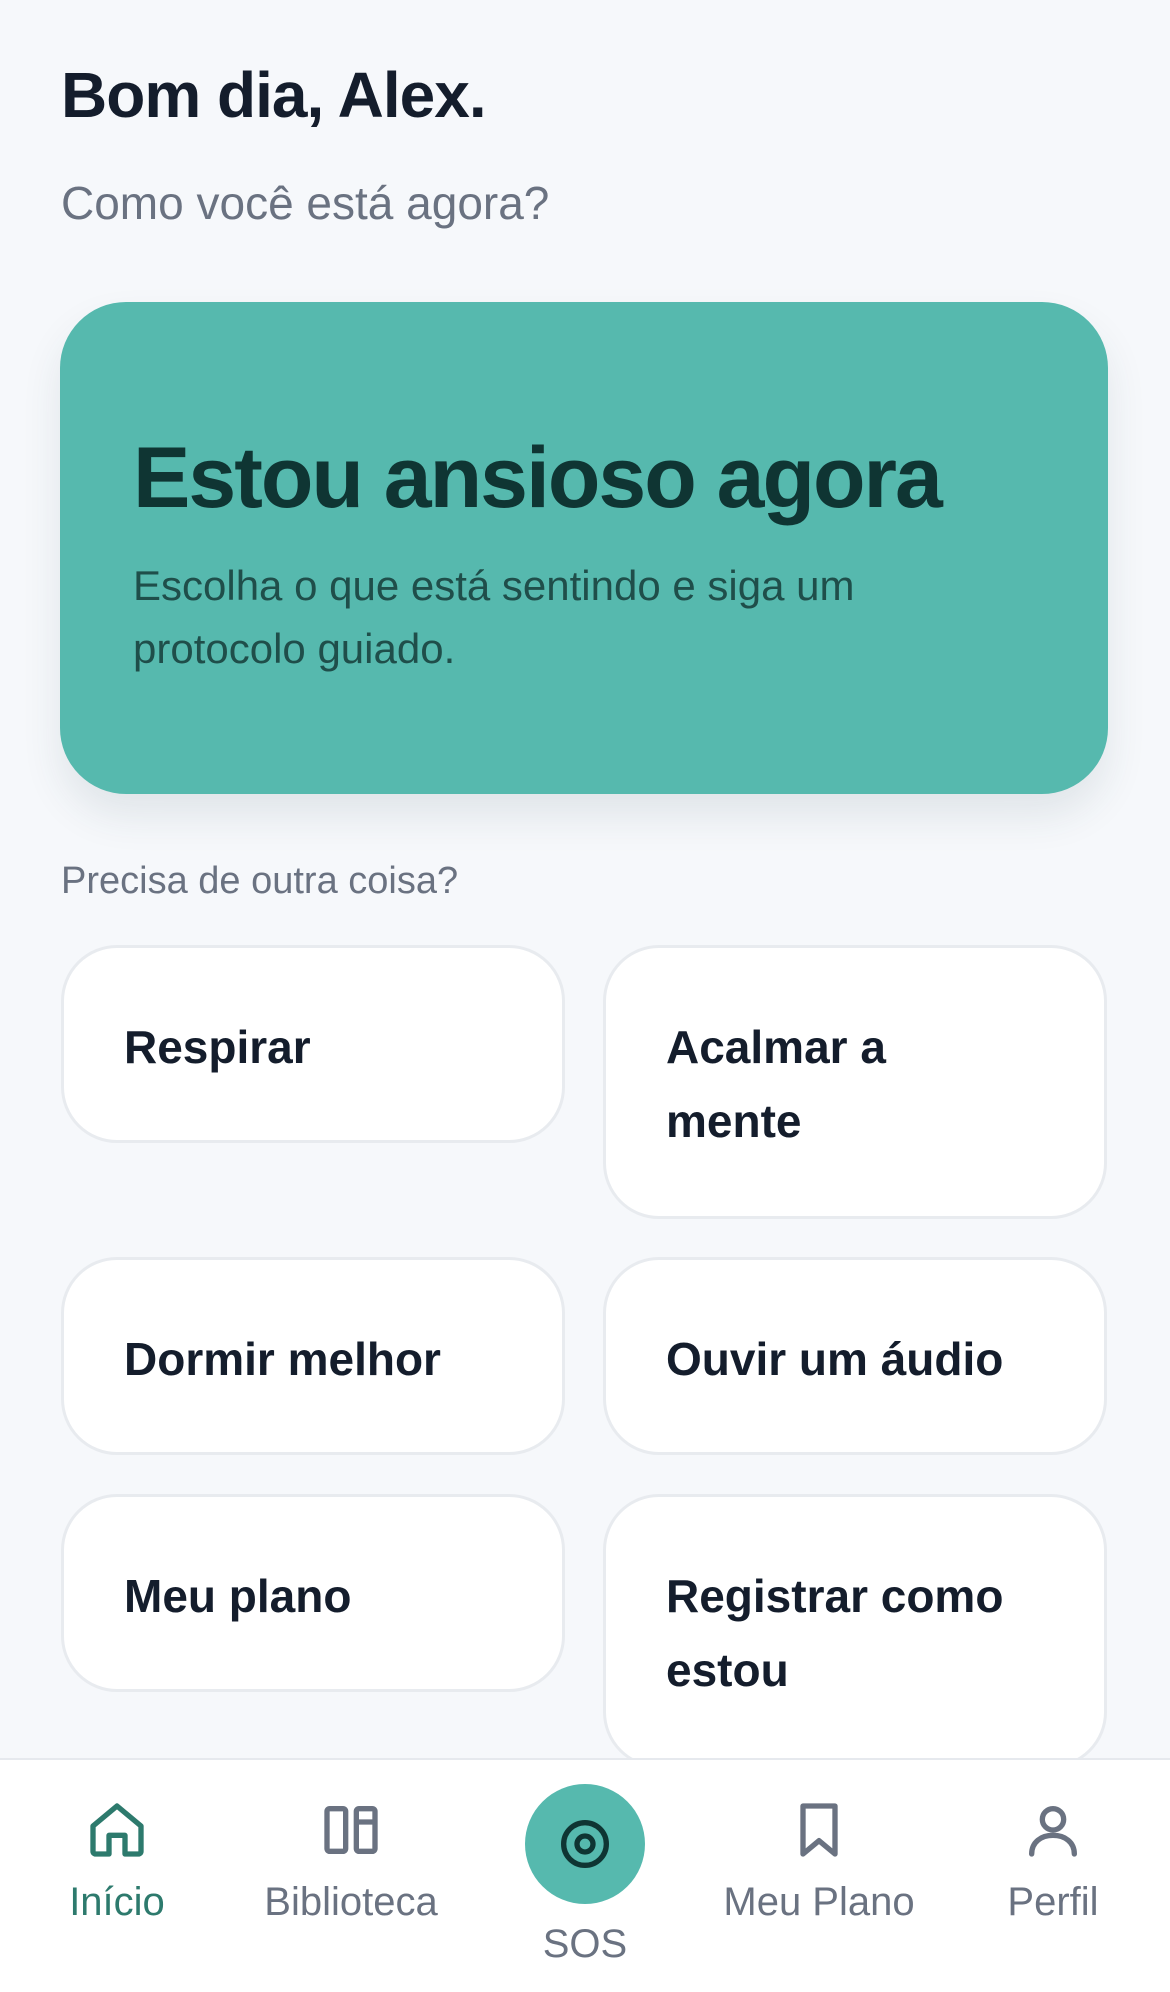 This screenshot has height=1992, width=1170. What do you see at coordinates (260, 881) in the screenshot?
I see `section-label: Precisa de outra coisa?` at bounding box center [260, 881].